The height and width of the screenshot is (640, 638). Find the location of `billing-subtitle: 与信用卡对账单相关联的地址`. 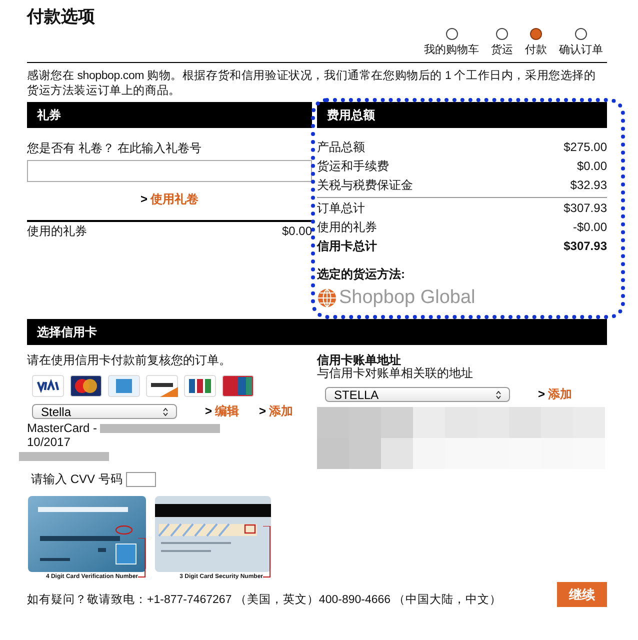

billing-subtitle: 与信用卡对账单相关联的地址 is located at coordinates (395, 373).